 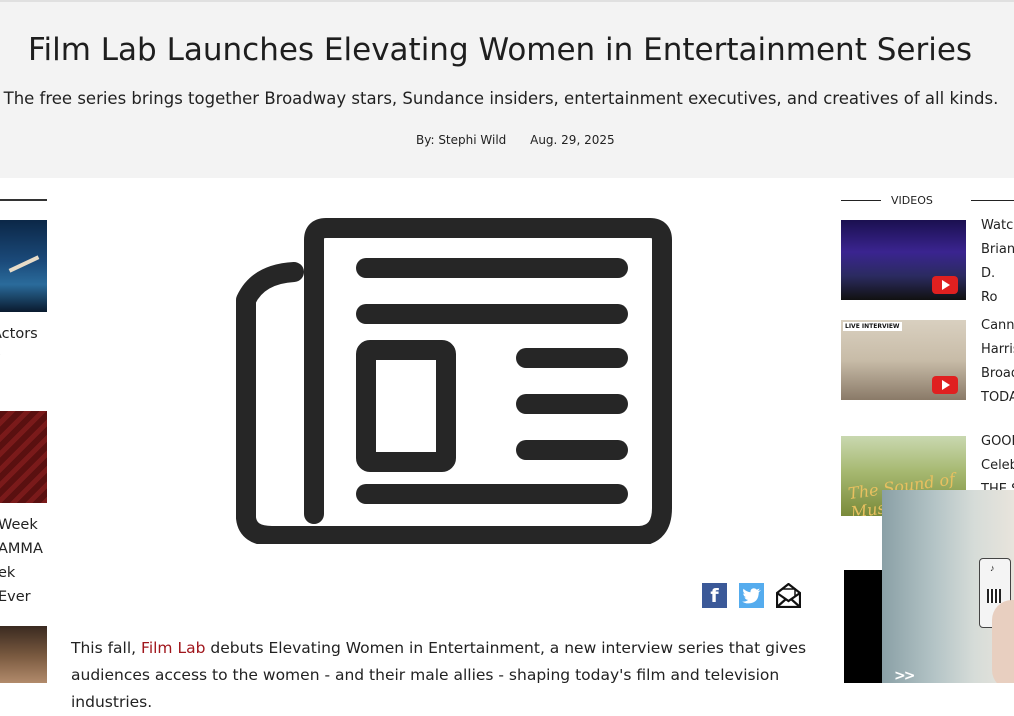 What do you see at coordinates (948, 586) in the screenshot?
I see `floating-video-ad: >>` at bounding box center [948, 586].